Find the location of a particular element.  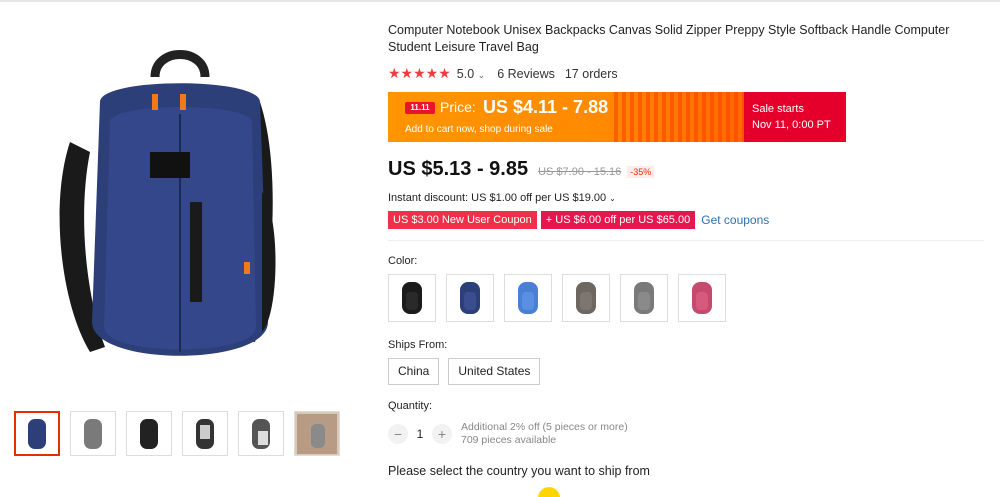

promo-price-value: US $4.11 - 7.88 is located at coordinates (546, 107).